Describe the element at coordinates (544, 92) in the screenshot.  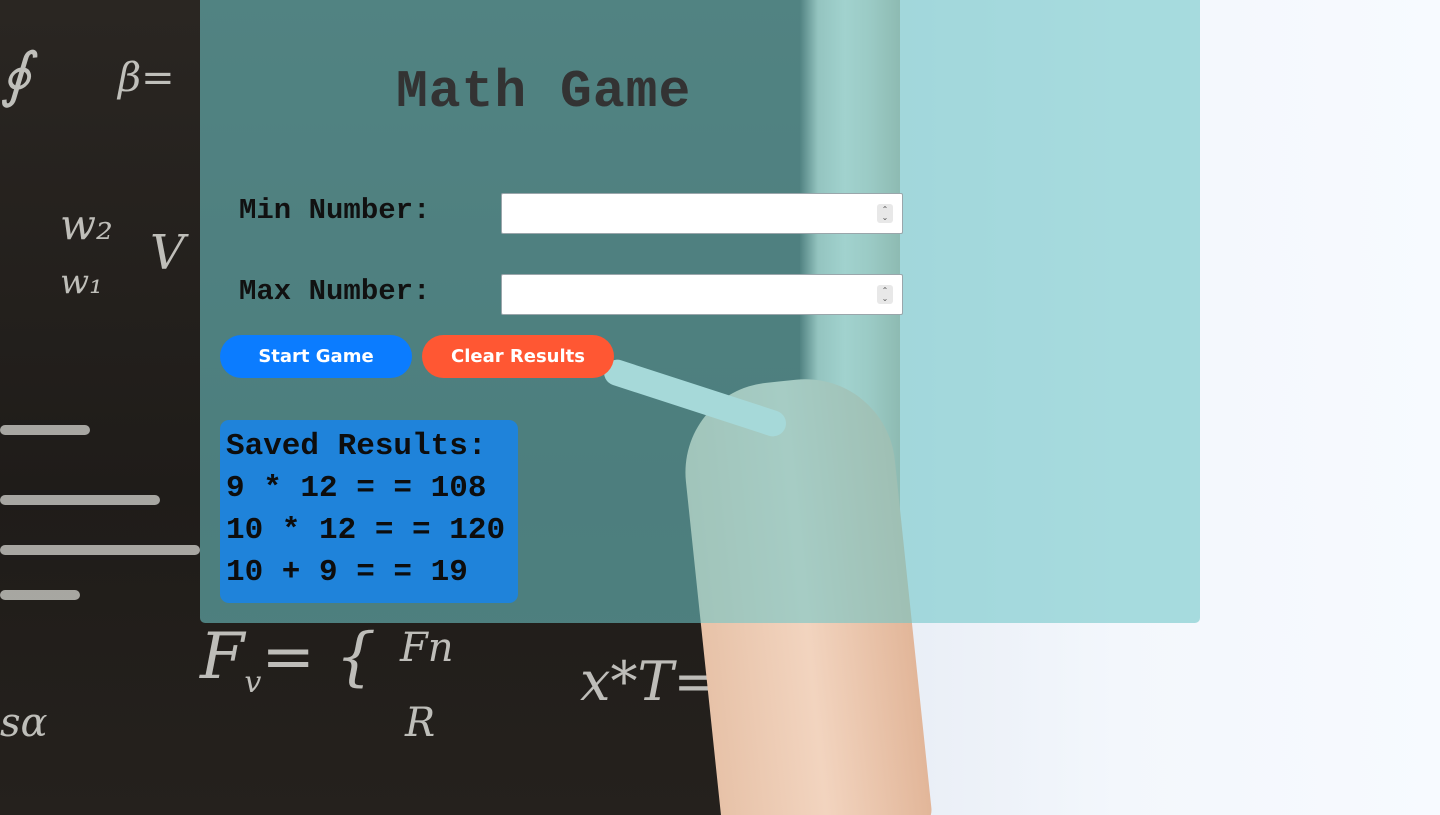
I see `page-title: Math Game` at that location.